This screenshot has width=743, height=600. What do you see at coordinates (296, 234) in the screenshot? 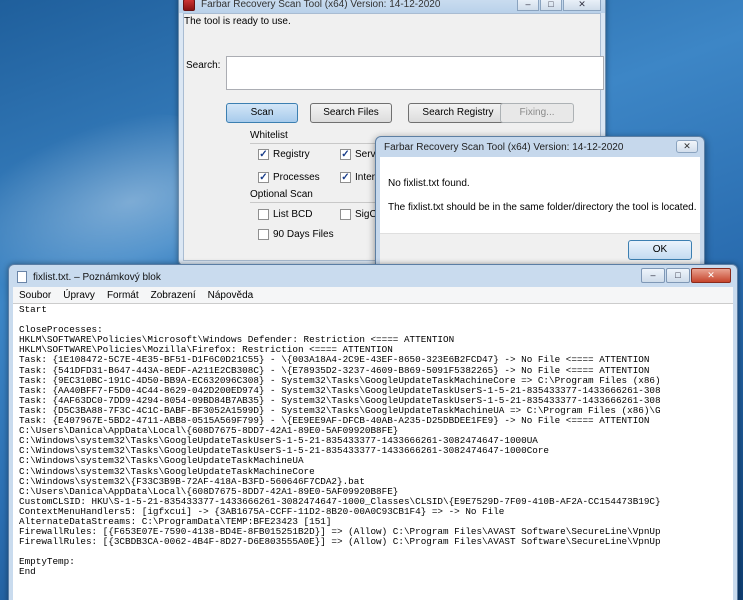
I see `ninety-days-files-checkbox: 90 Days Files` at bounding box center [296, 234].